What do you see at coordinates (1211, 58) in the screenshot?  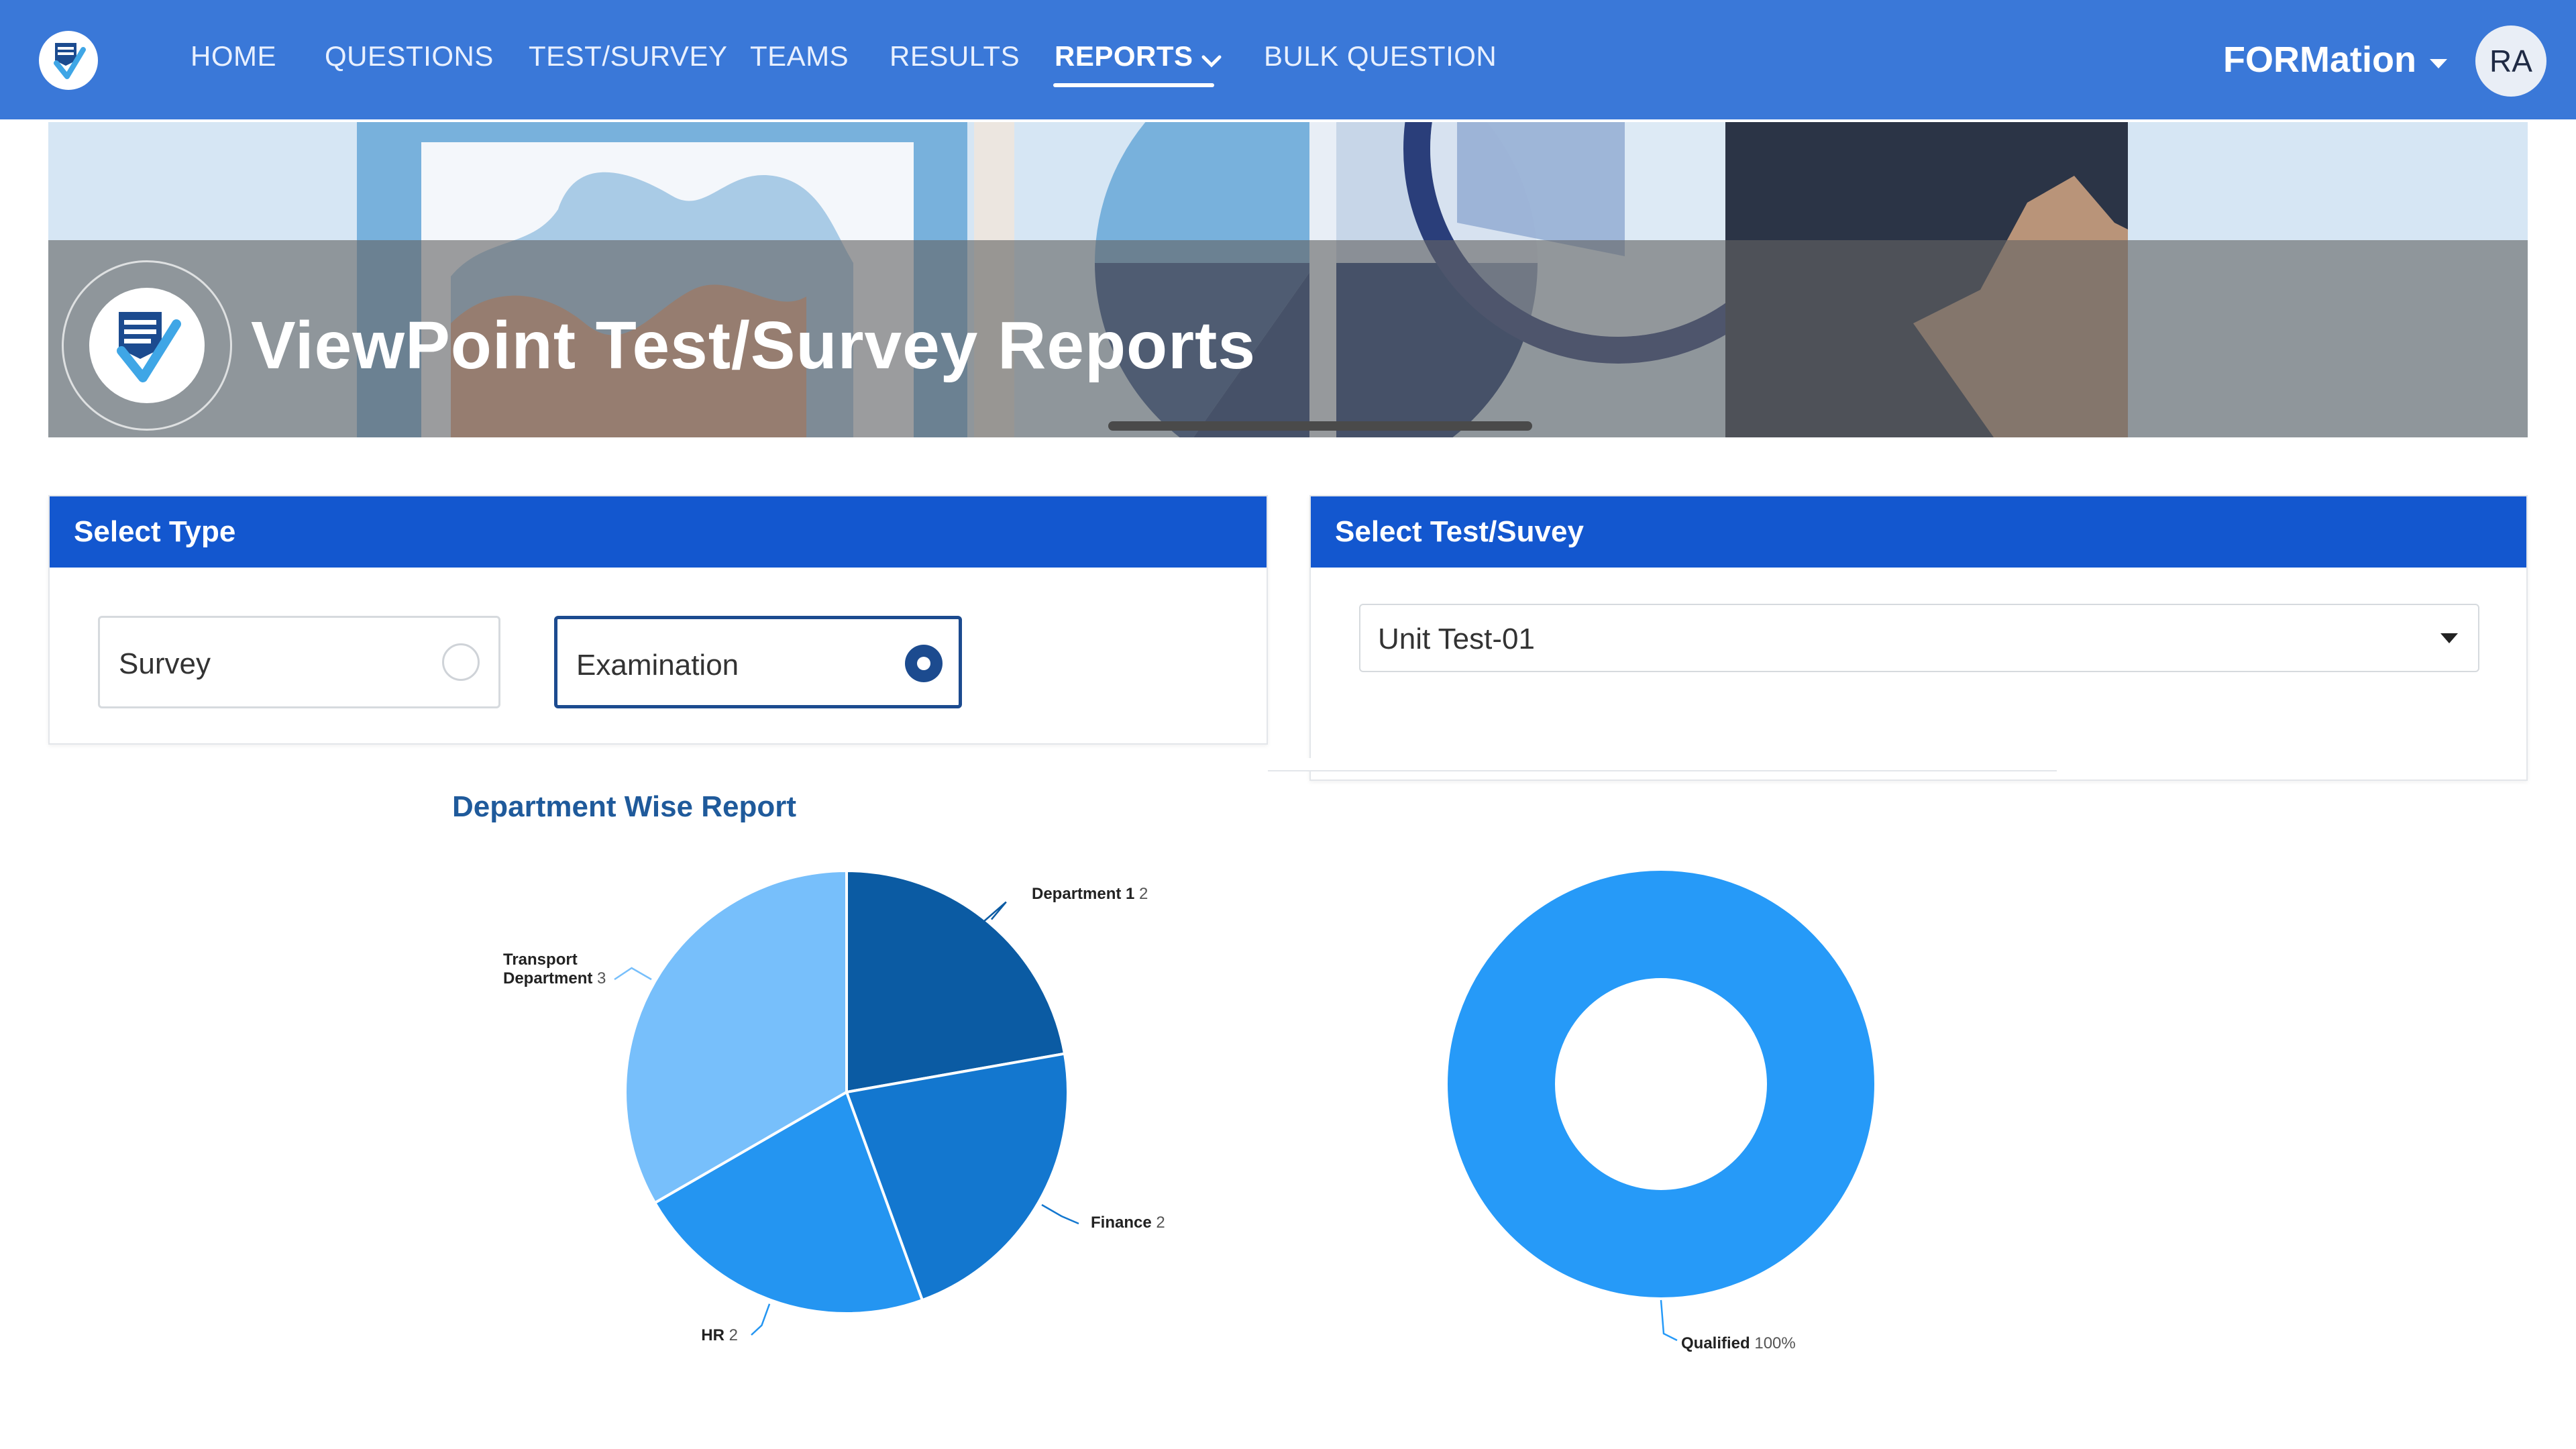 I see `chevron-down-icon` at bounding box center [1211, 58].